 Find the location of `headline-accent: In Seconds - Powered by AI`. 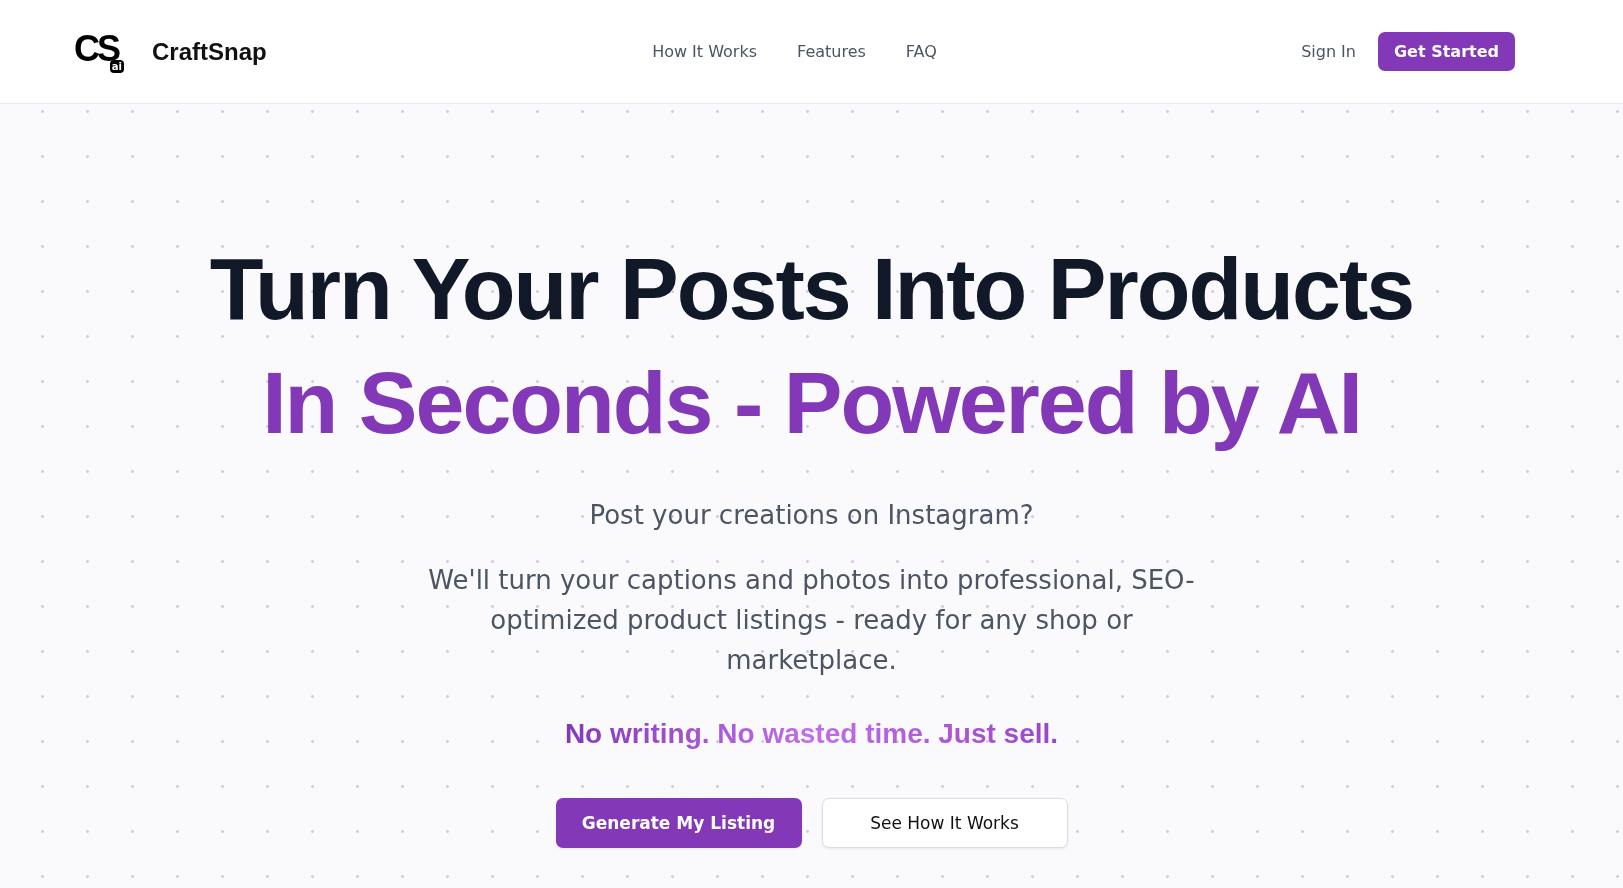

headline-accent: In Seconds - Powered by AI is located at coordinates (811, 403).